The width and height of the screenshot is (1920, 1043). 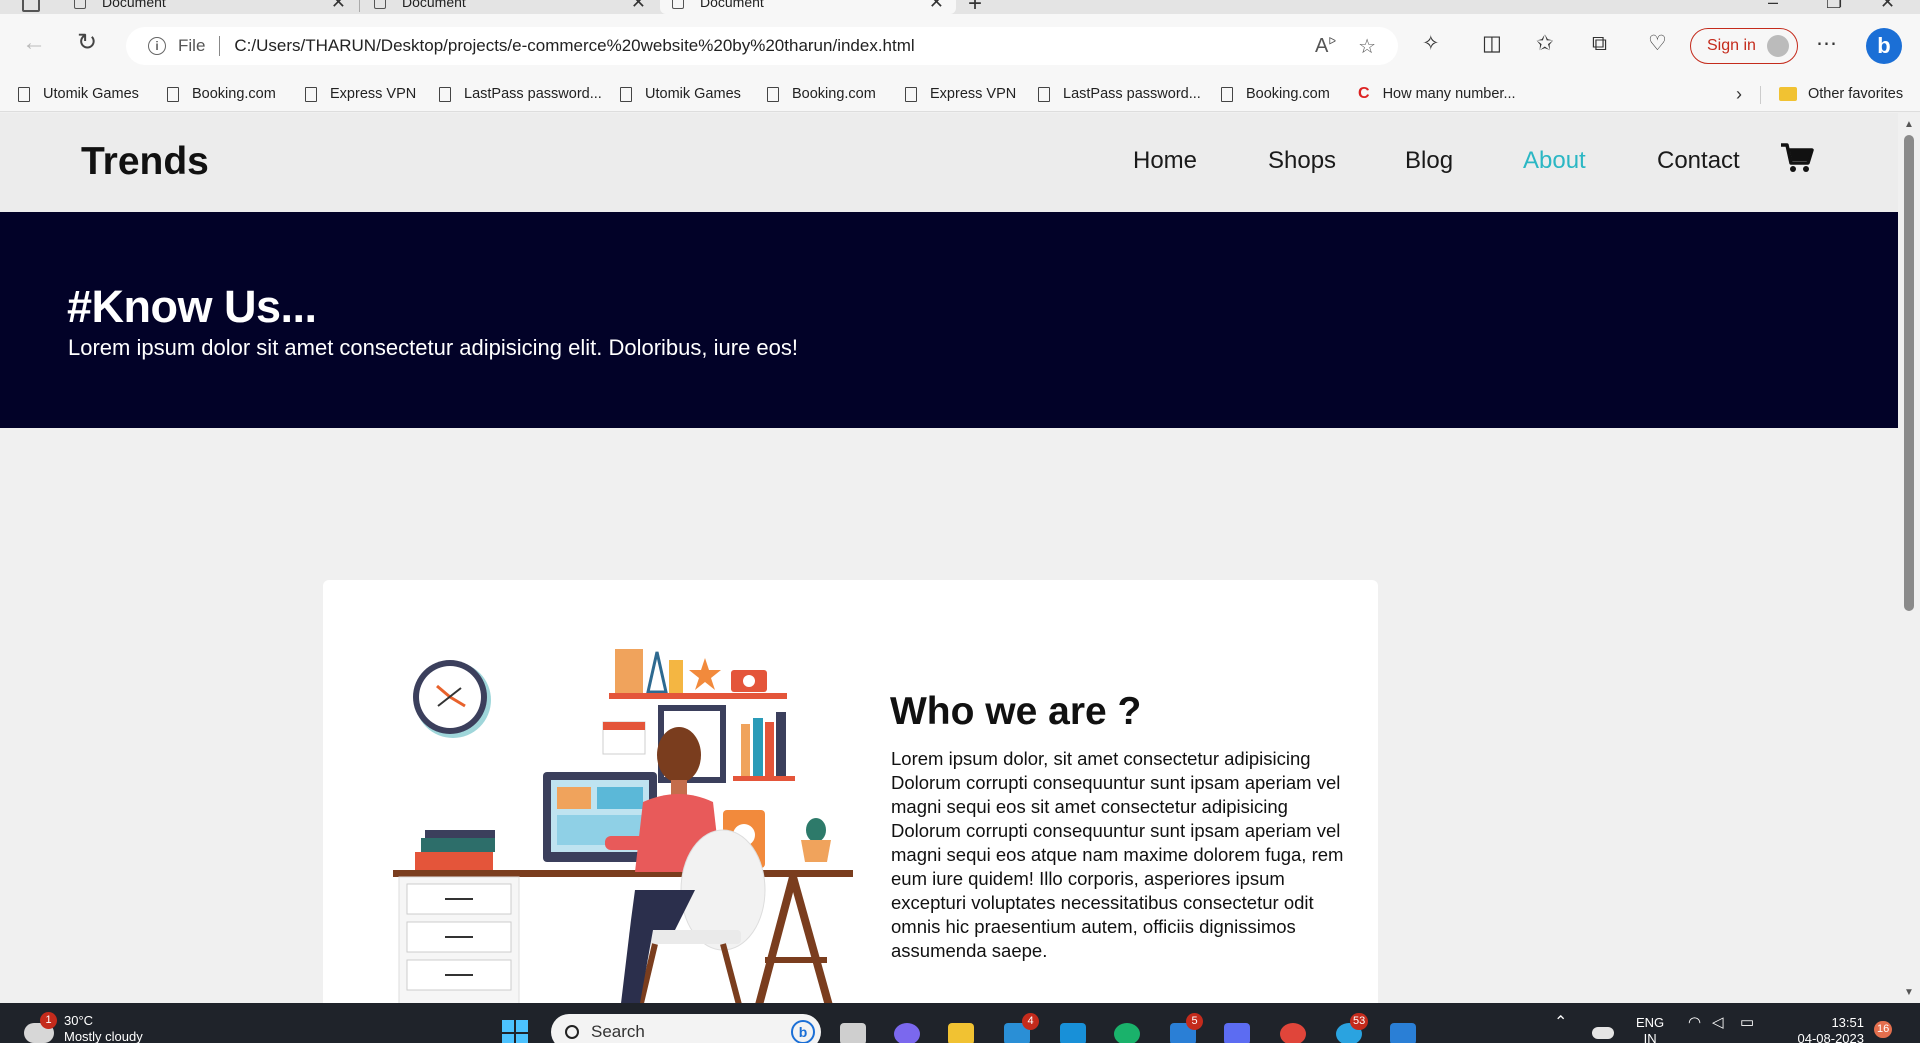 What do you see at coordinates (145, 162) in the screenshot?
I see `site-logo: Trends` at bounding box center [145, 162].